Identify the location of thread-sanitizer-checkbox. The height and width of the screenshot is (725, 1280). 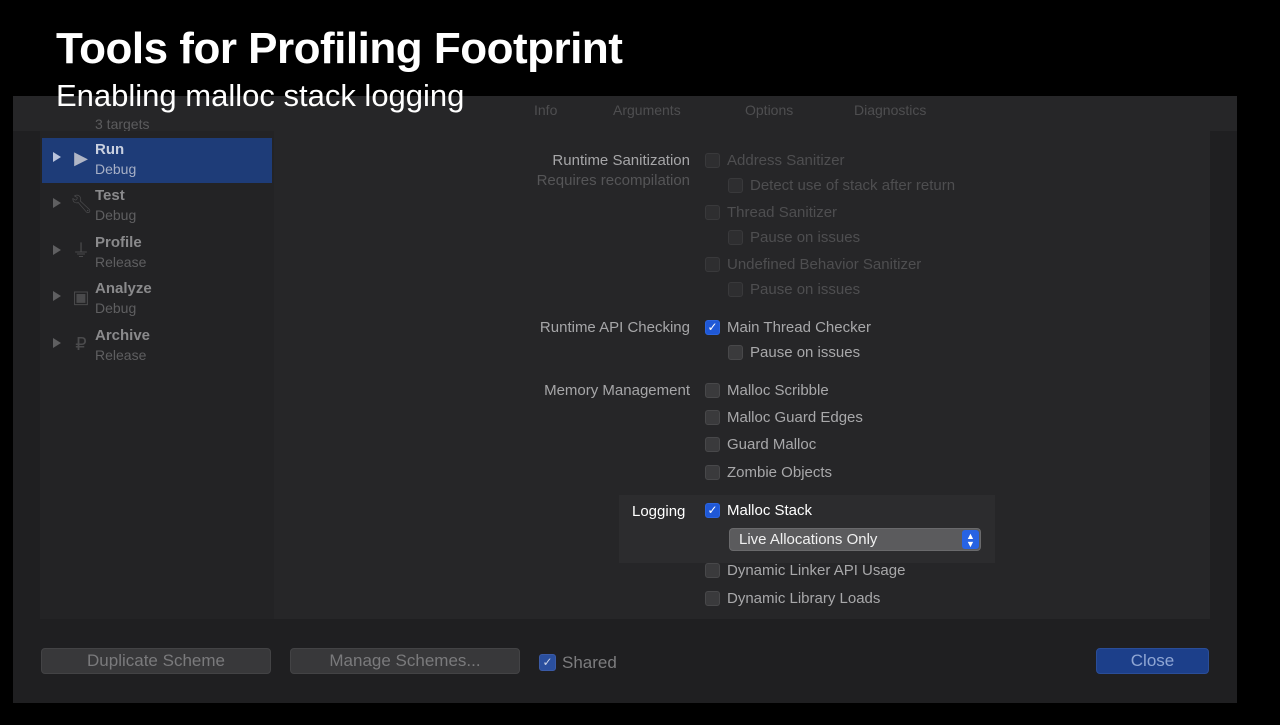
(712, 212).